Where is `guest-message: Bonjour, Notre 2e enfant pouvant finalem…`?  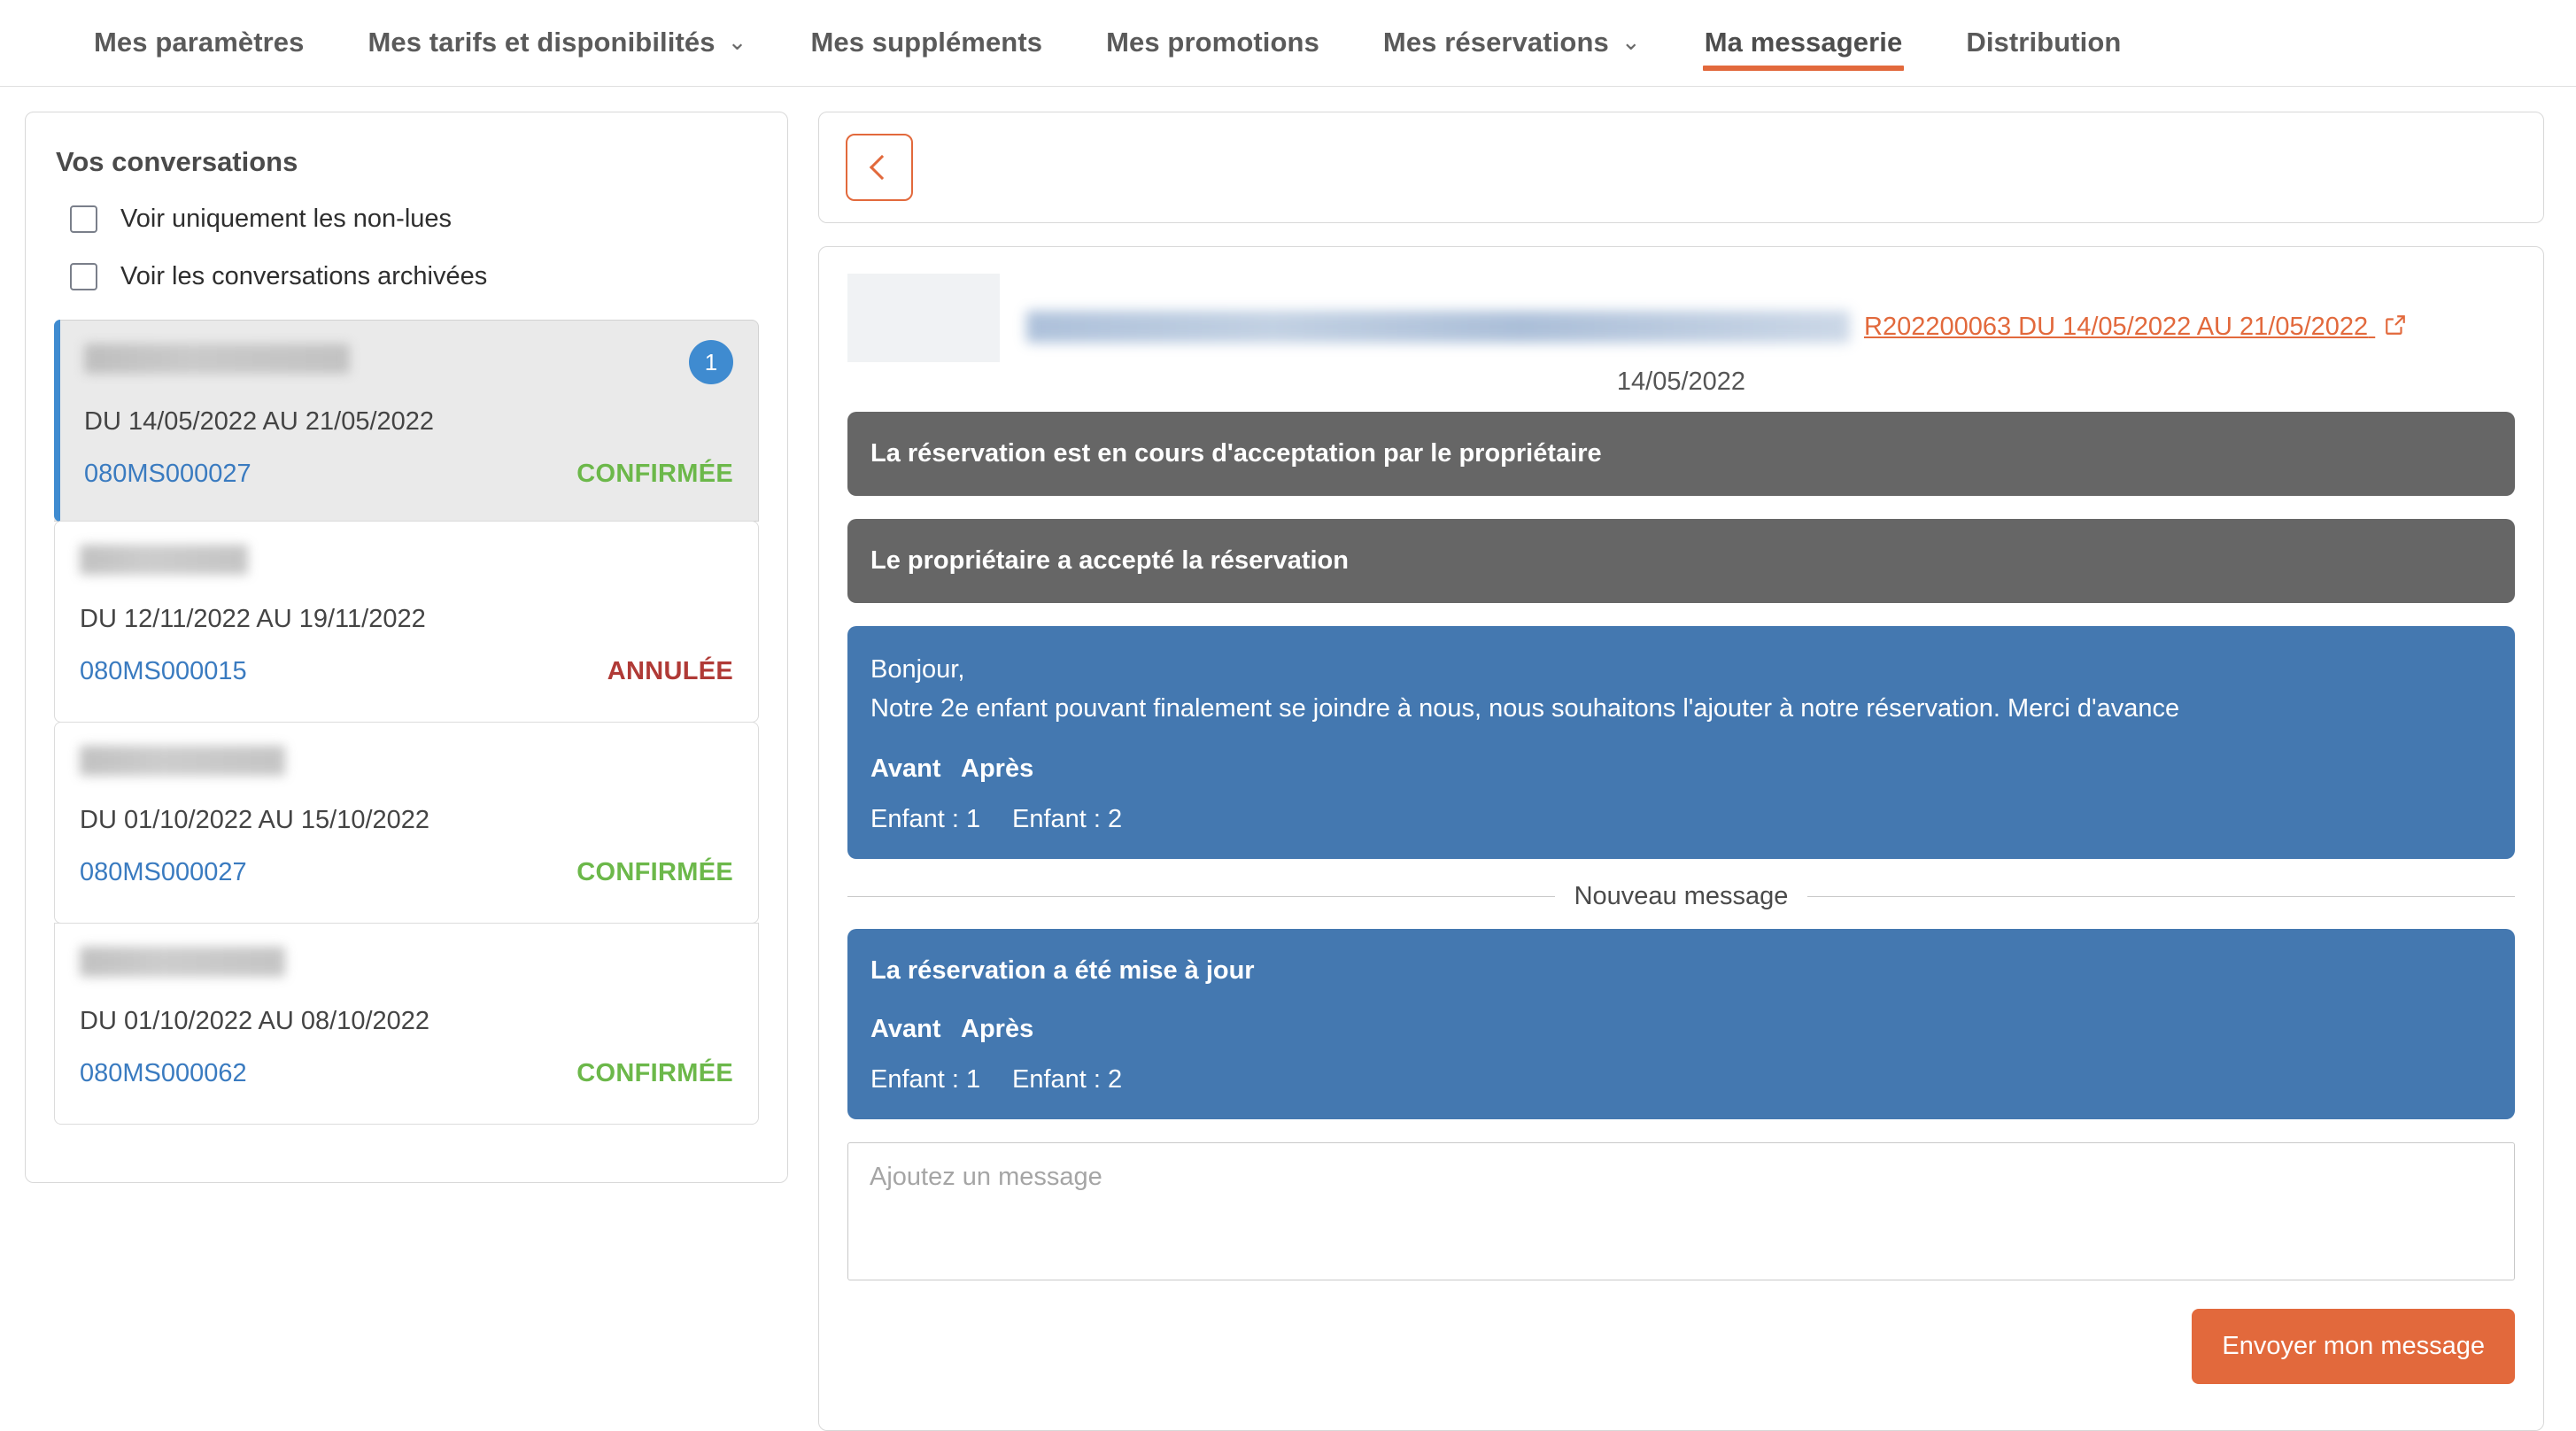 guest-message: Bonjour, Notre 2e enfant pouvant finalem… is located at coordinates (1681, 743).